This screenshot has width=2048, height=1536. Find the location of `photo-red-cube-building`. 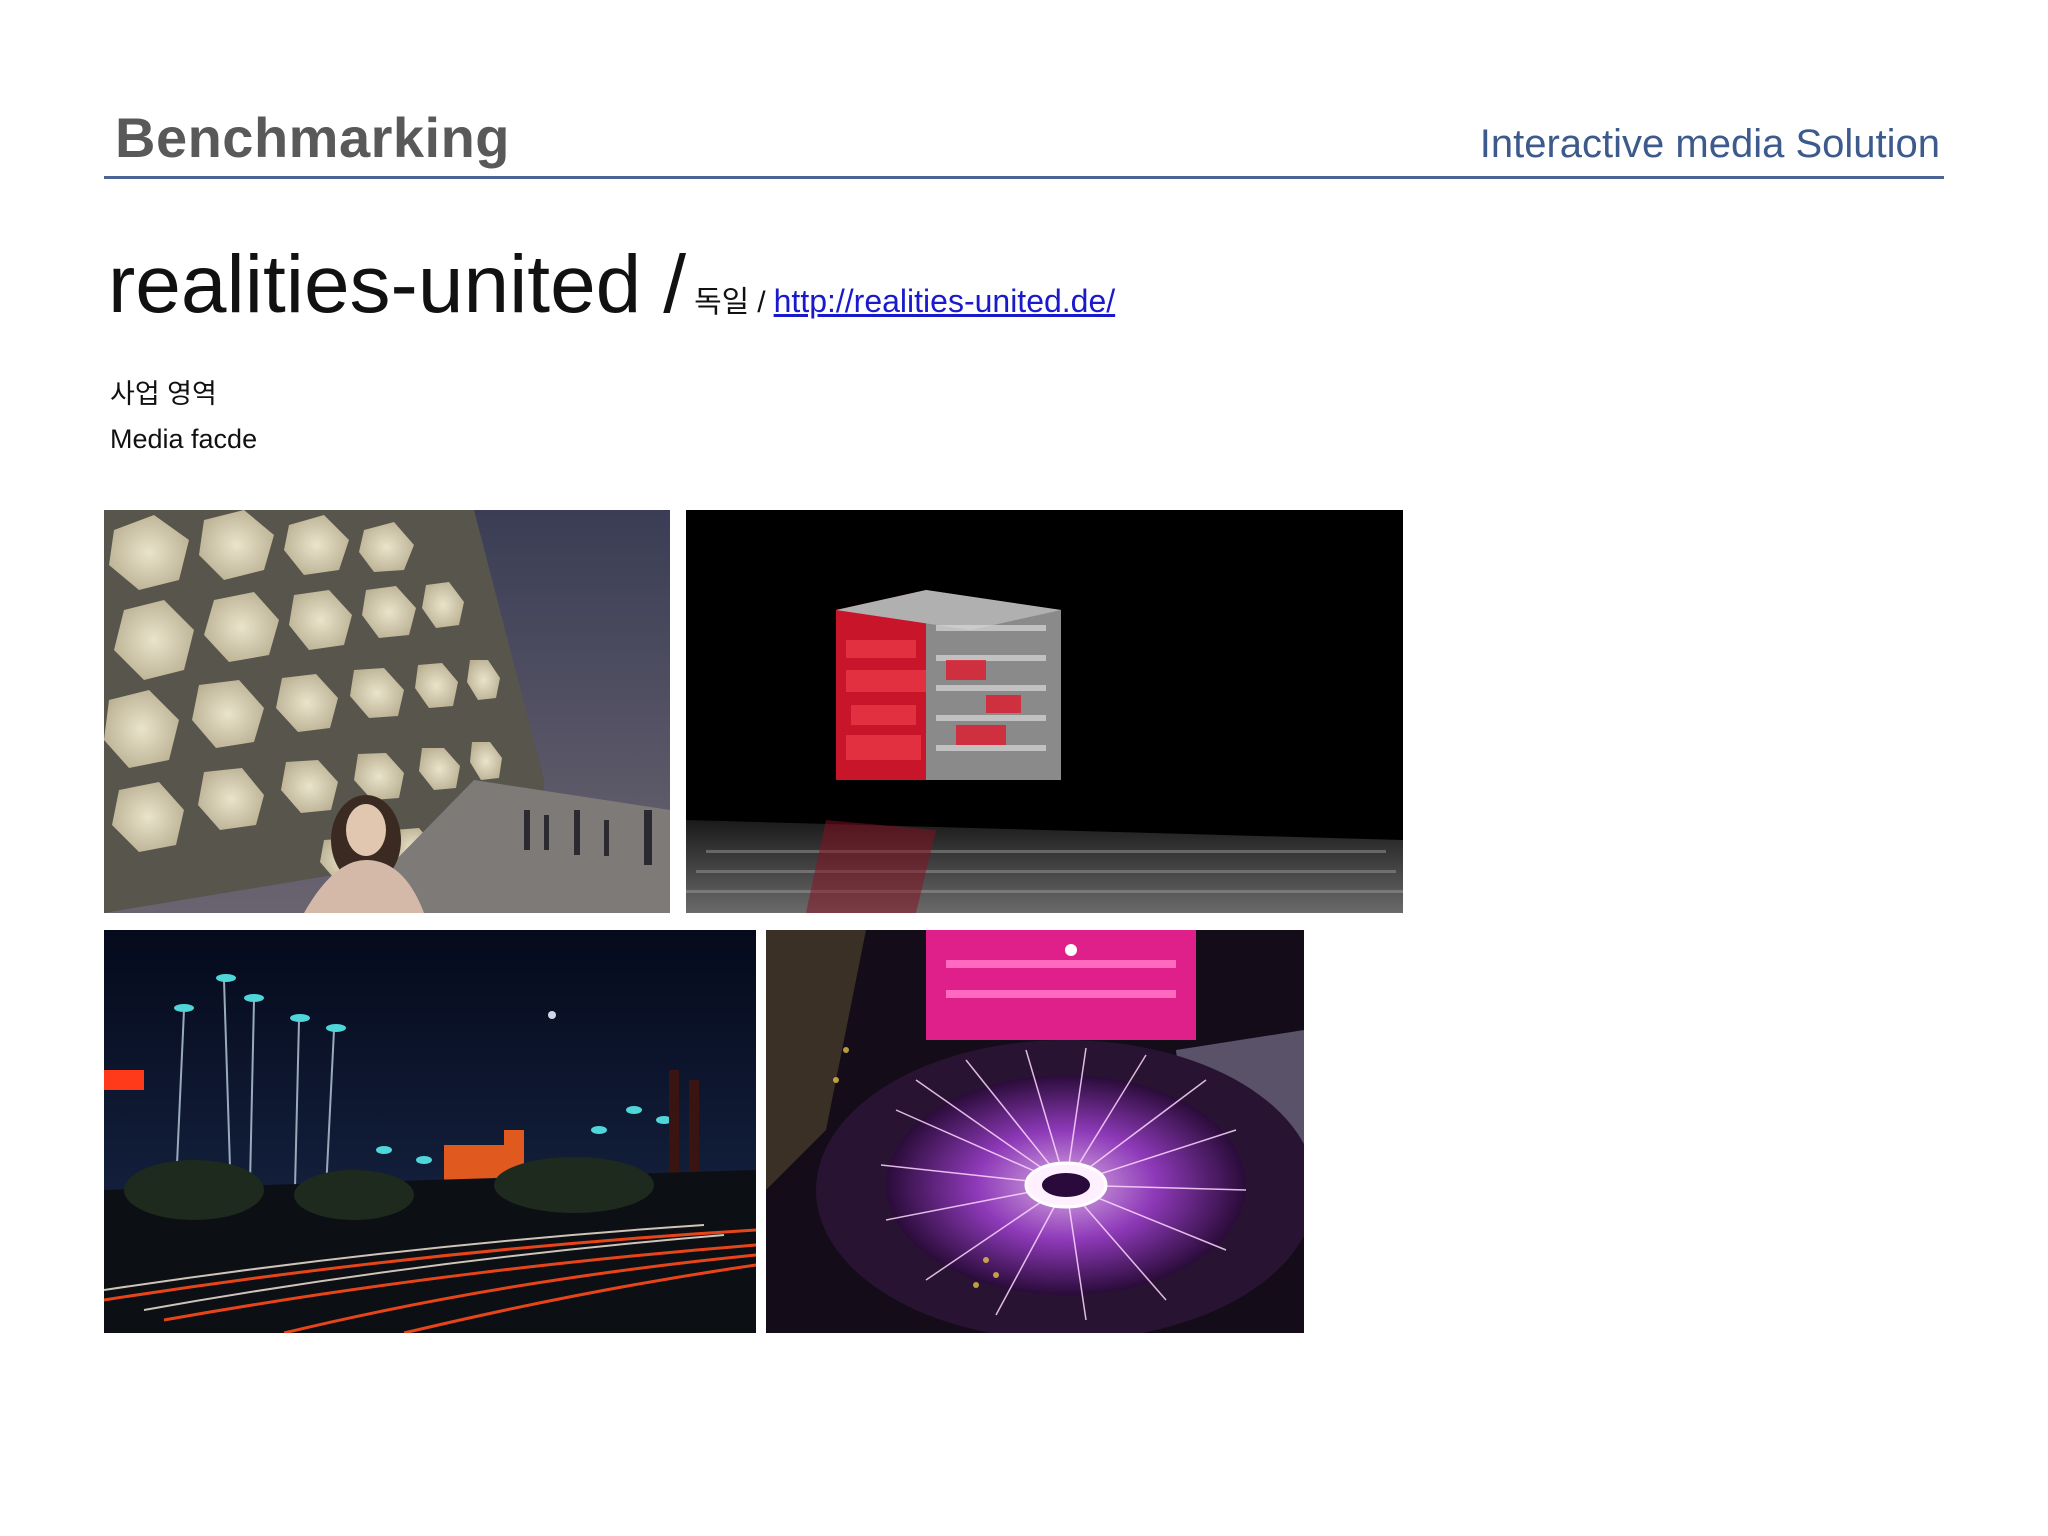

photo-red-cube-building is located at coordinates (1044, 711).